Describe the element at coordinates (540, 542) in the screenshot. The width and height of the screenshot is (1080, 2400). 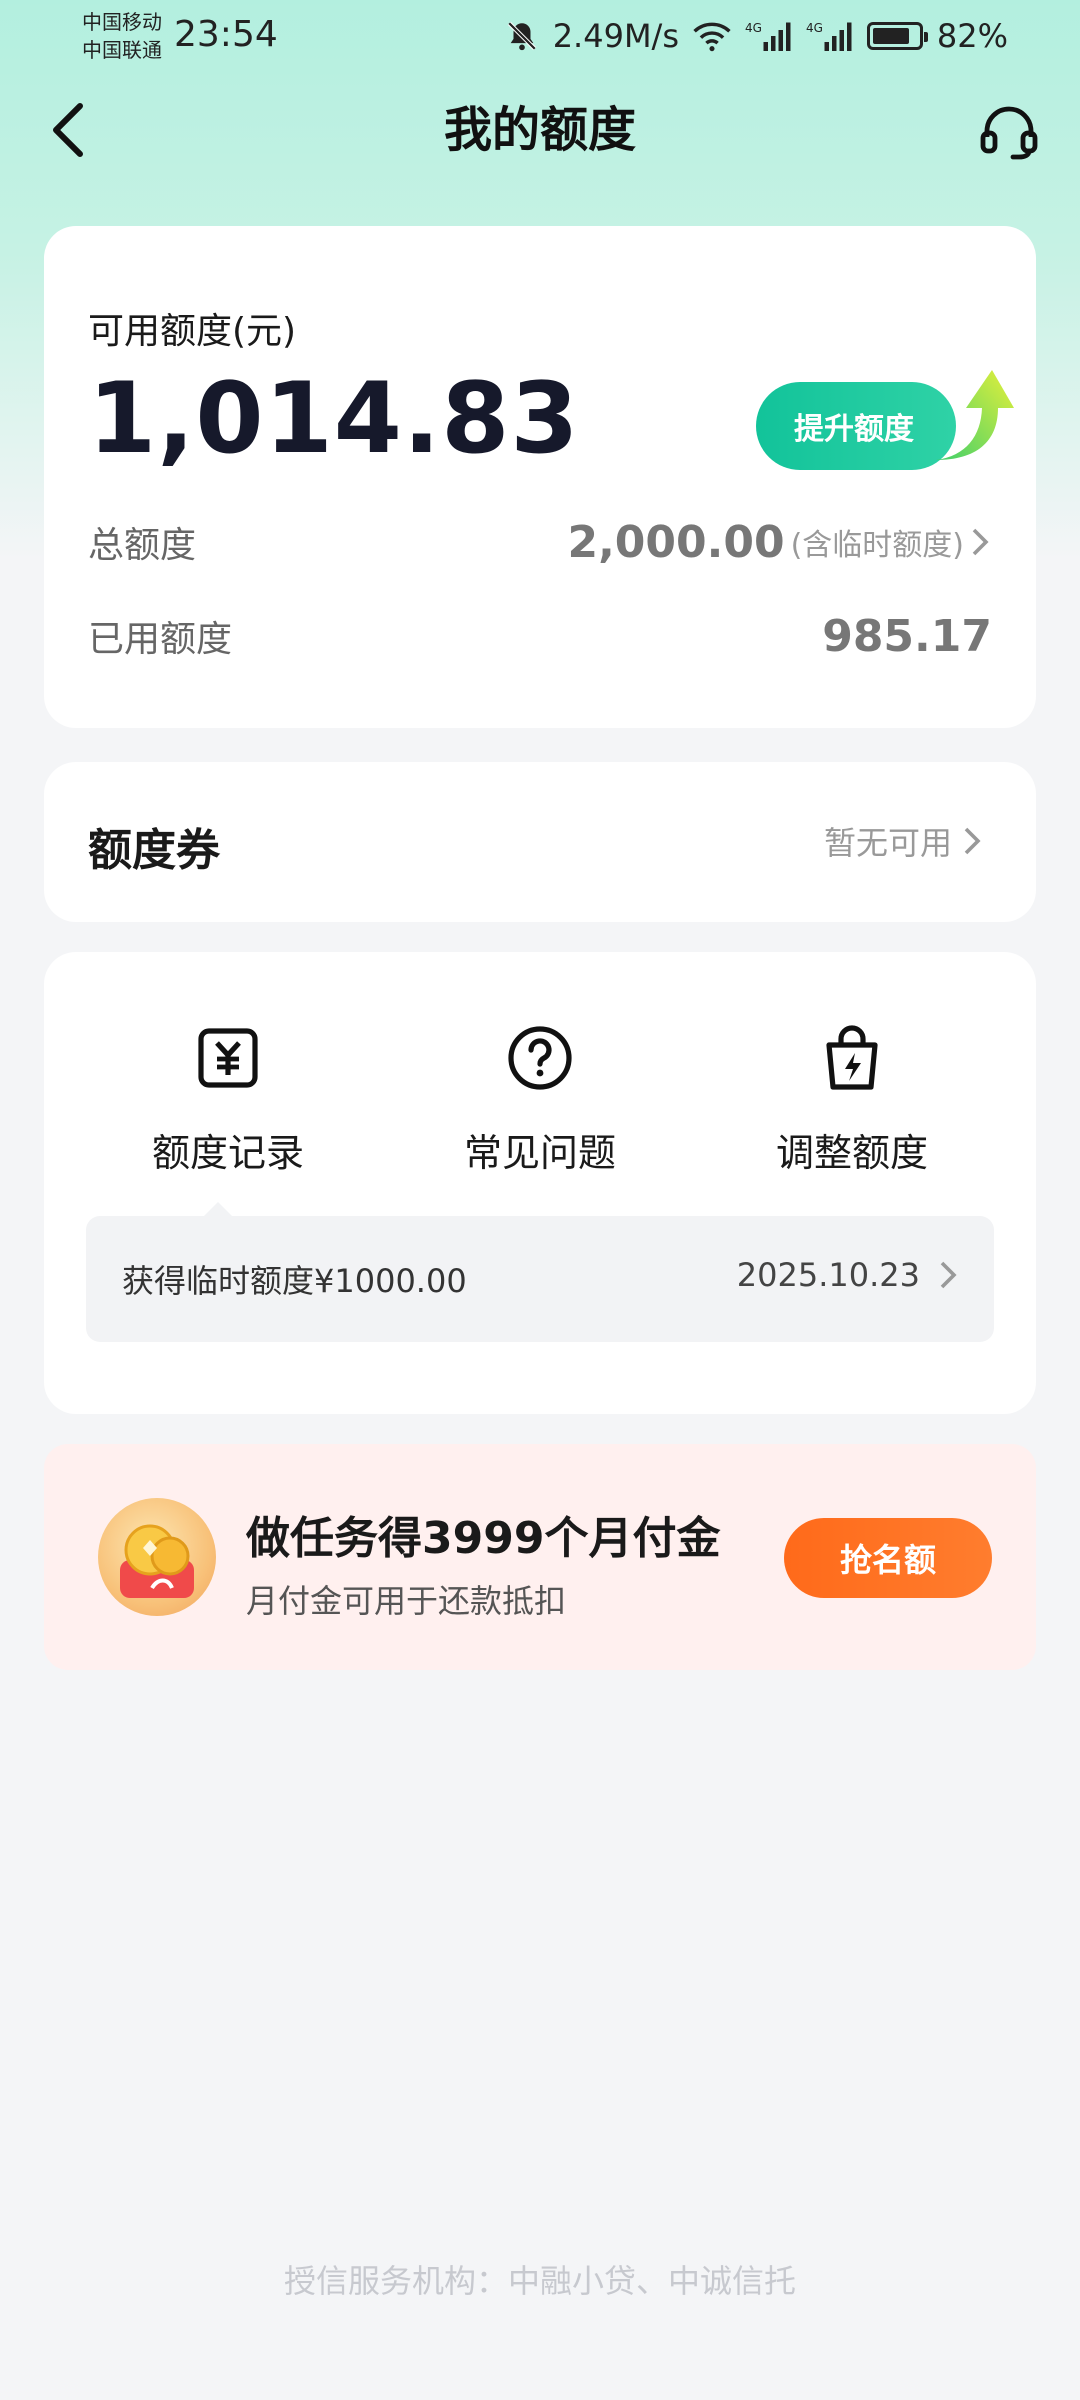
I see `total-quota-row: 总额度 2,000.00 (含临时额度)` at that location.